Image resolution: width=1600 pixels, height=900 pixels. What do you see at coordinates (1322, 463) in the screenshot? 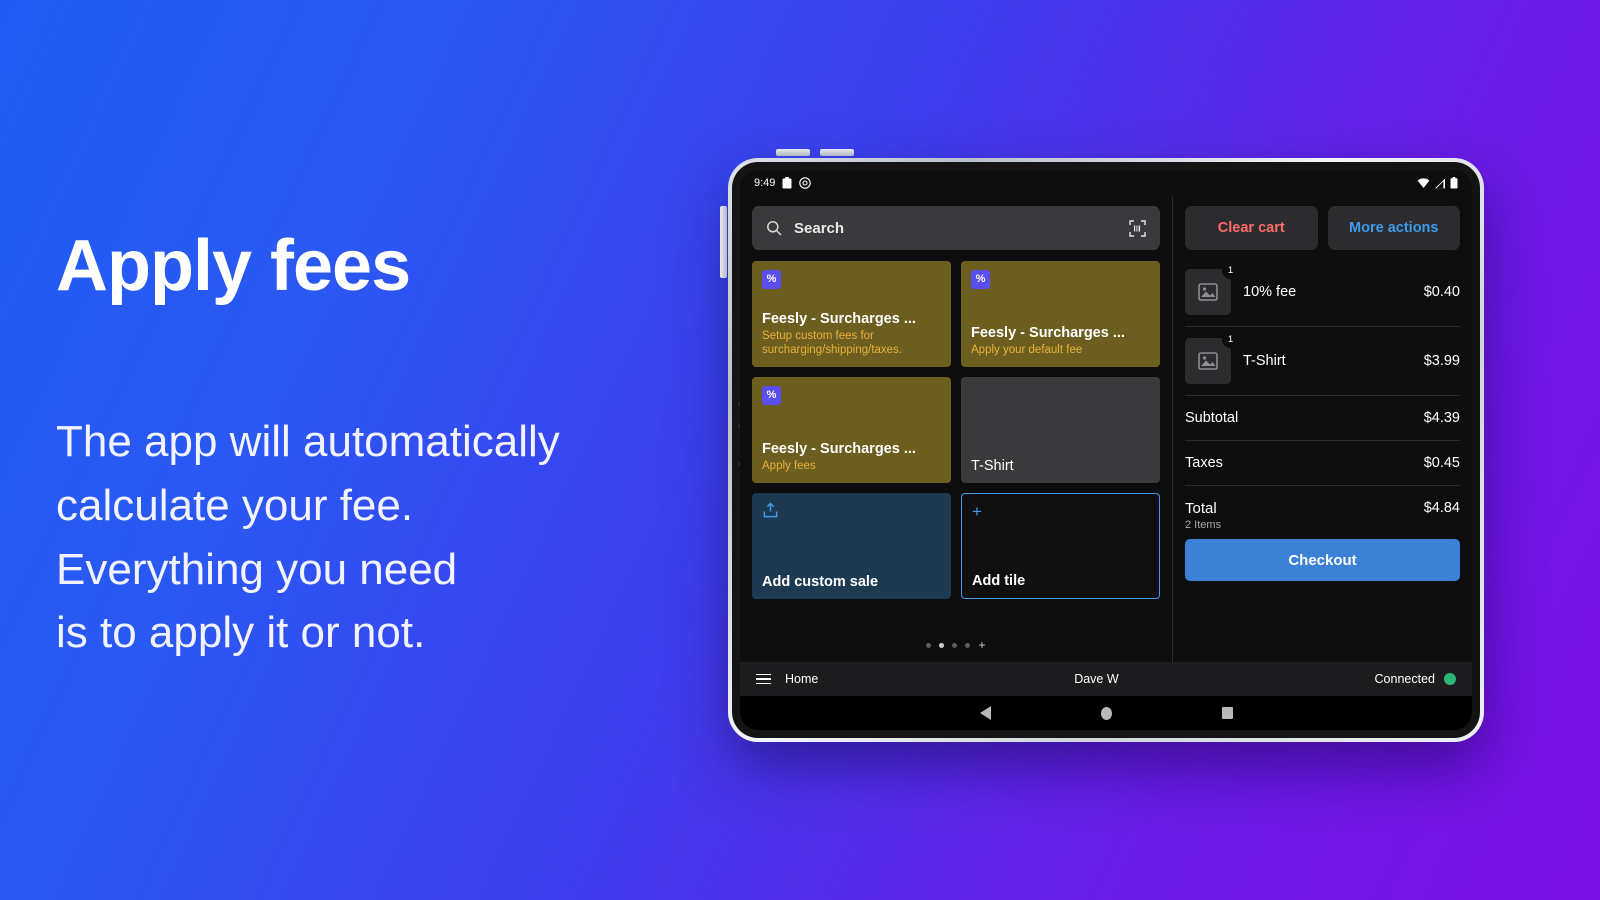
I see `taxes-row: Taxes $0.45` at bounding box center [1322, 463].